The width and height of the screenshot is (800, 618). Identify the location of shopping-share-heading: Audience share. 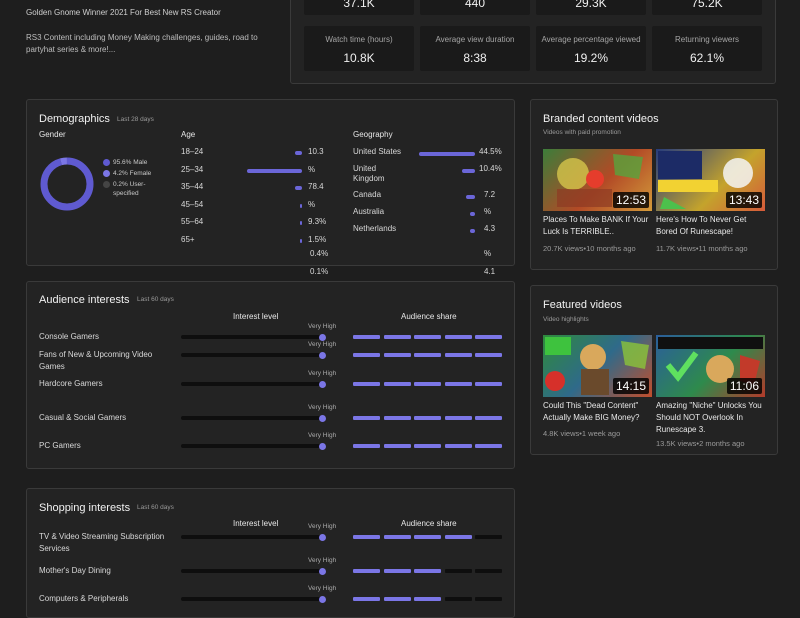
(429, 523).